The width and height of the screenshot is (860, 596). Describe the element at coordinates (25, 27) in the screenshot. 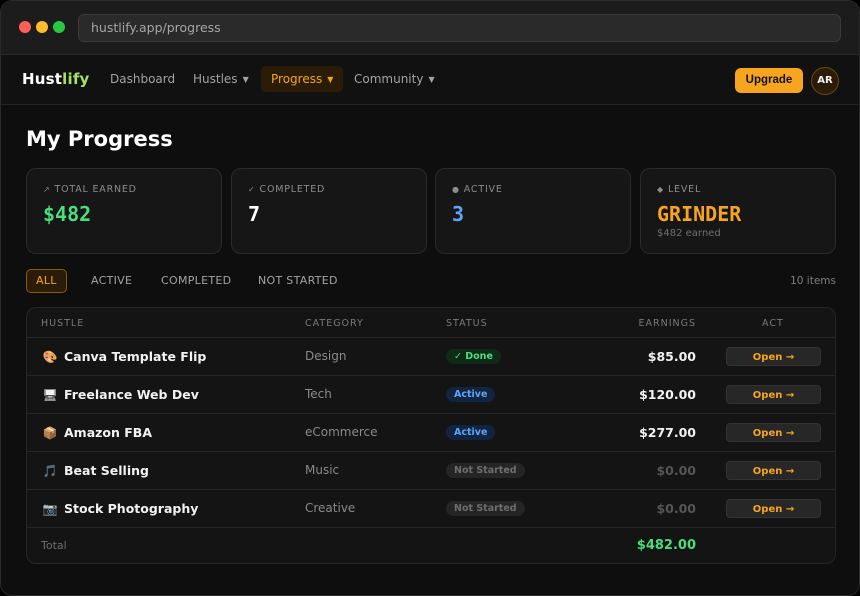

I see `close-window-button` at that location.